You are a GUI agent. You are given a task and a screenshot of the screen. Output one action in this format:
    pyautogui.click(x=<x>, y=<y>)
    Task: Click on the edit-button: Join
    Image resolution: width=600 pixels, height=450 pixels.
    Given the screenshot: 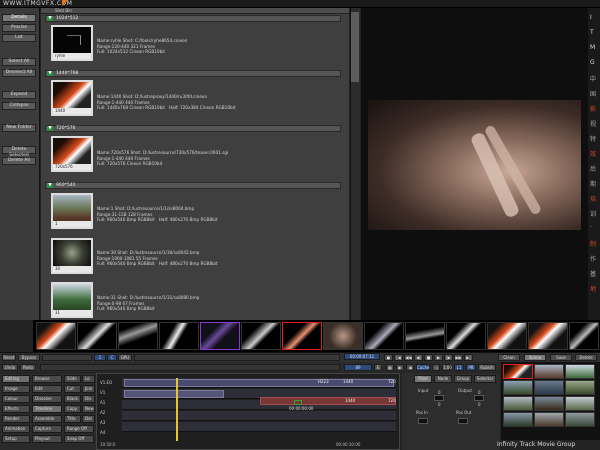 What is the action you would take?
    pyautogui.click(x=88, y=389)
    